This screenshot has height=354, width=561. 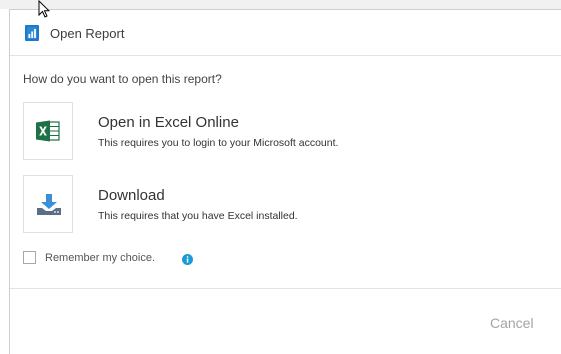 I want to click on option-title: Open in Excel Online, so click(x=168, y=122).